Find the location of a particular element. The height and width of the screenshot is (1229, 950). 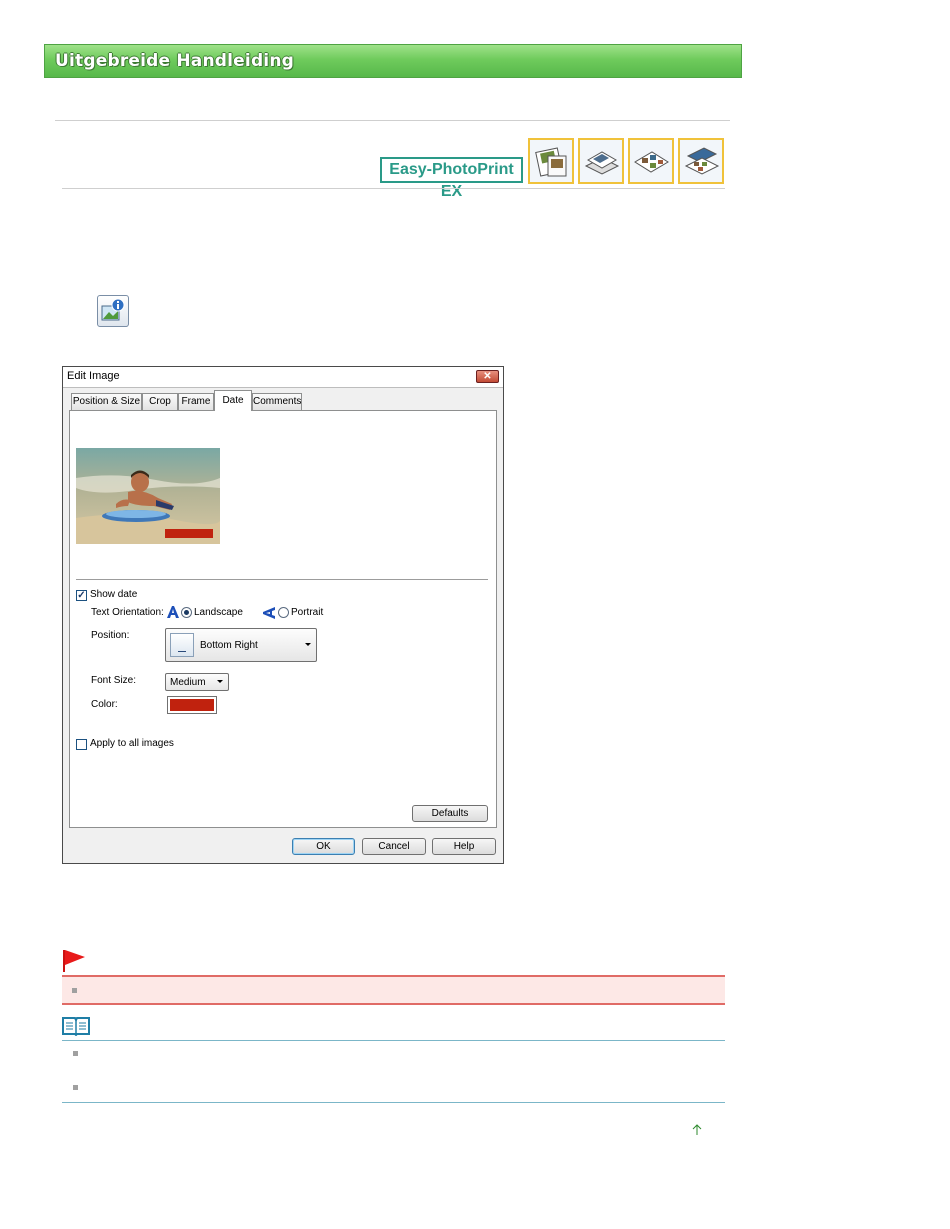

font-size-select: Medium is located at coordinates (197, 682).